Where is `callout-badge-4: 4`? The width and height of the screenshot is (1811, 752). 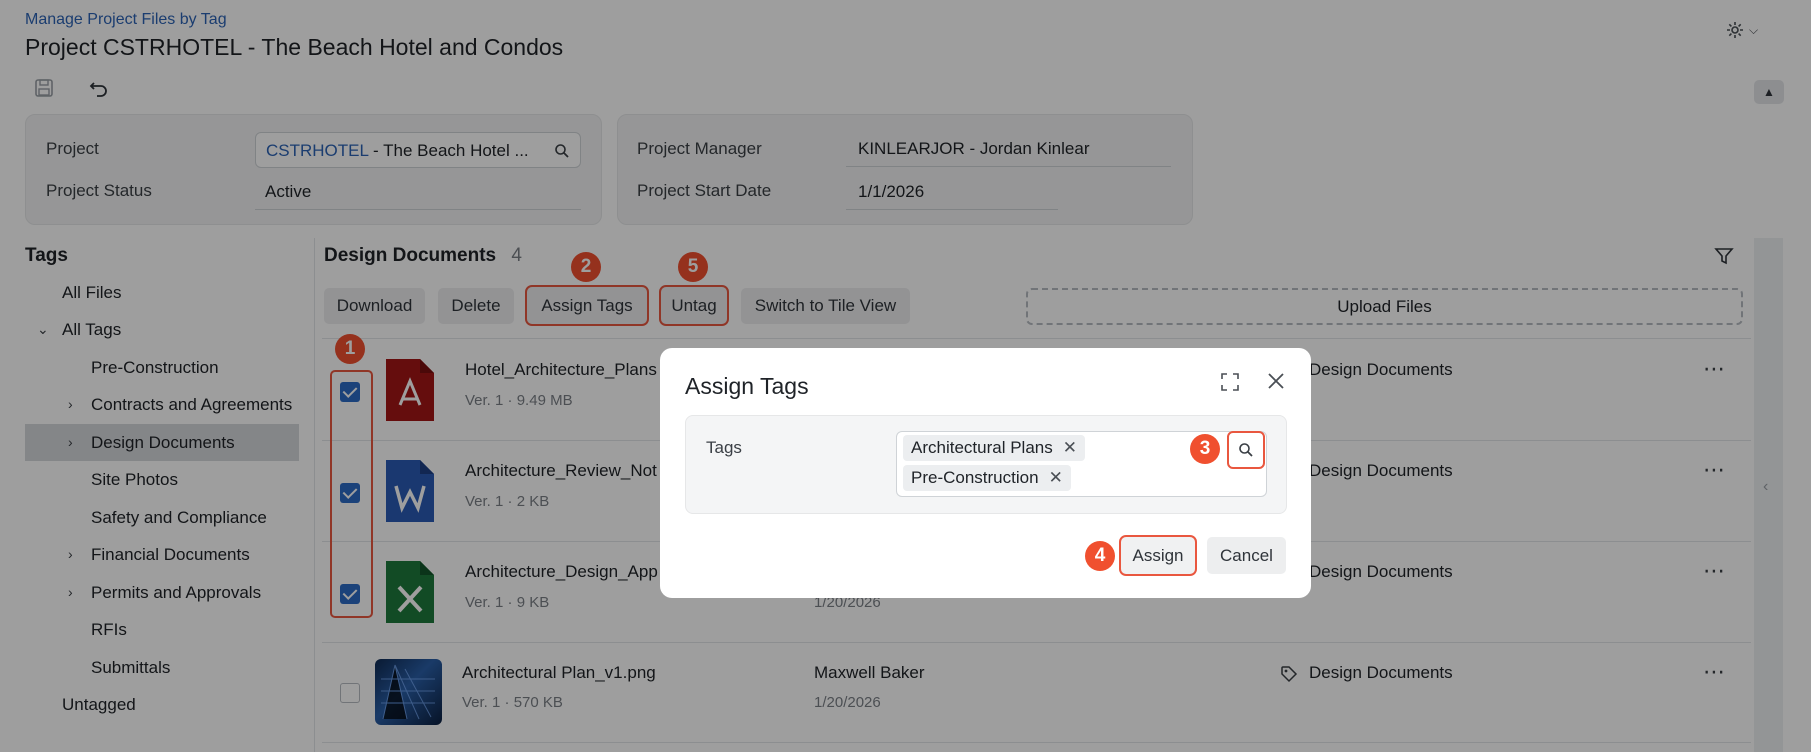
callout-badge-4: 4 is located at coordinates (1100, 556).